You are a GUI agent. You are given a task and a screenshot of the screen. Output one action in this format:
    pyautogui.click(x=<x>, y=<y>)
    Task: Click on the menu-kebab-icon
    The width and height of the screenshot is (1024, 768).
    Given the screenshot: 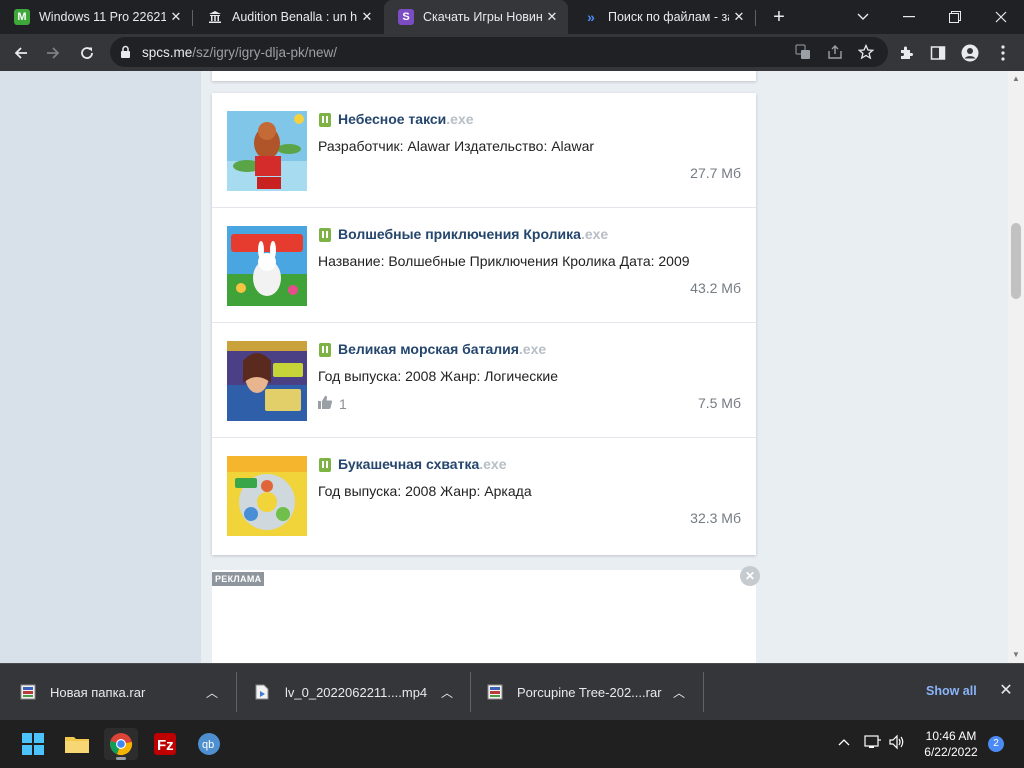 What is the action you would take?
    pyautogui.click(x=1003, y=53)
    